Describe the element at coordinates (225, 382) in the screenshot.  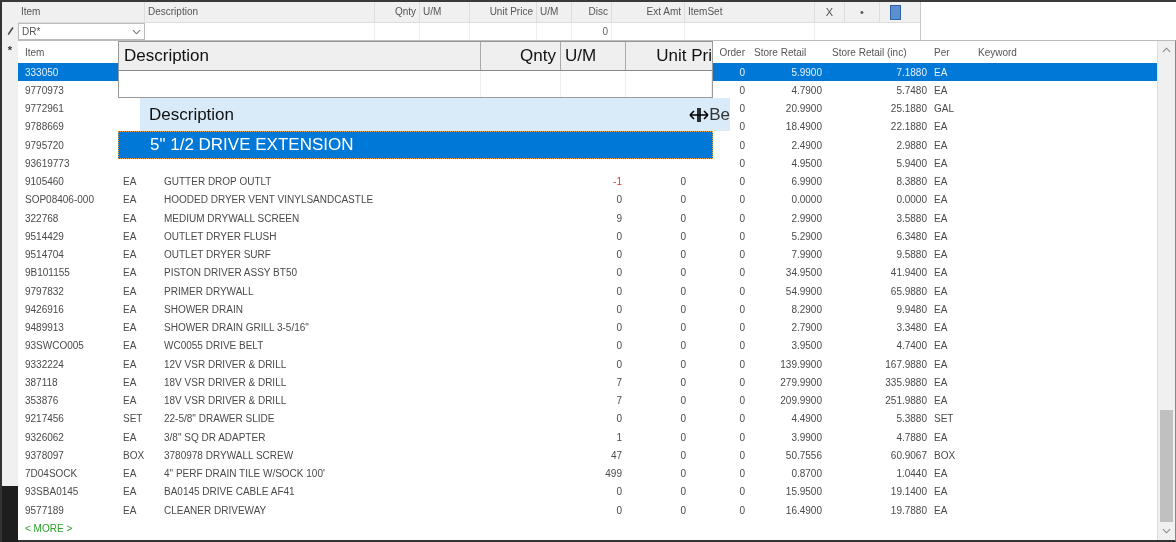
I see `table-cell: 18V VSR DRIVER & DRILL` at that location.